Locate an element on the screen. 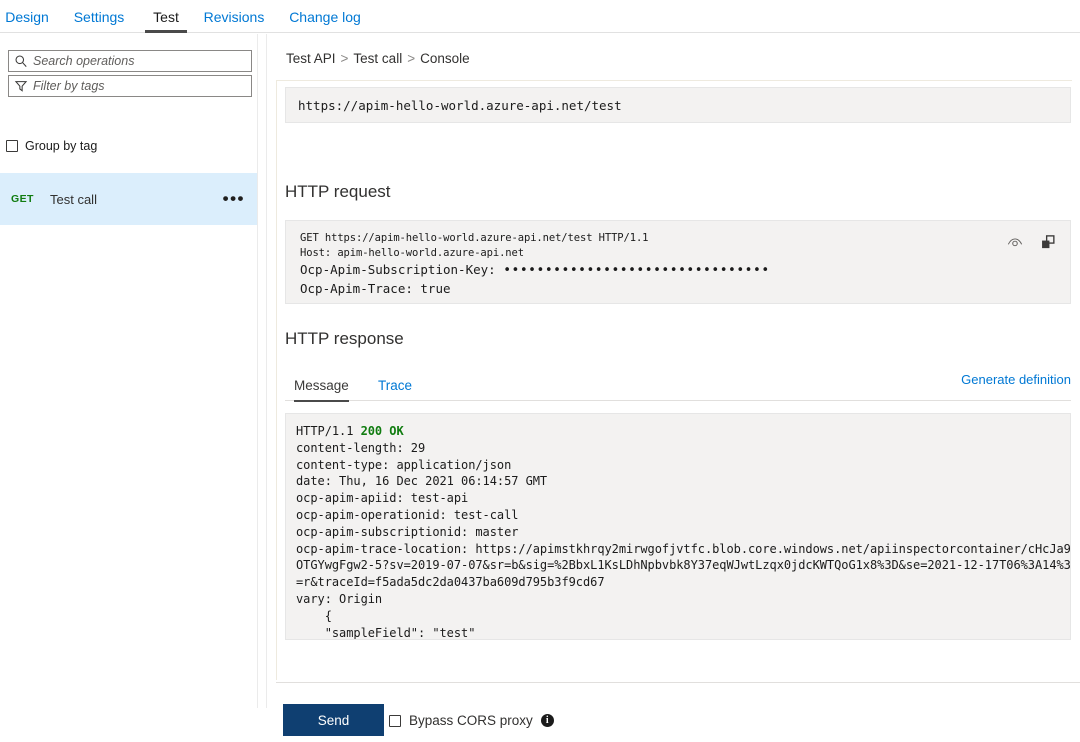 This screenshot has width=1080, height=742. search-icon is located at coordinates (21, 61).